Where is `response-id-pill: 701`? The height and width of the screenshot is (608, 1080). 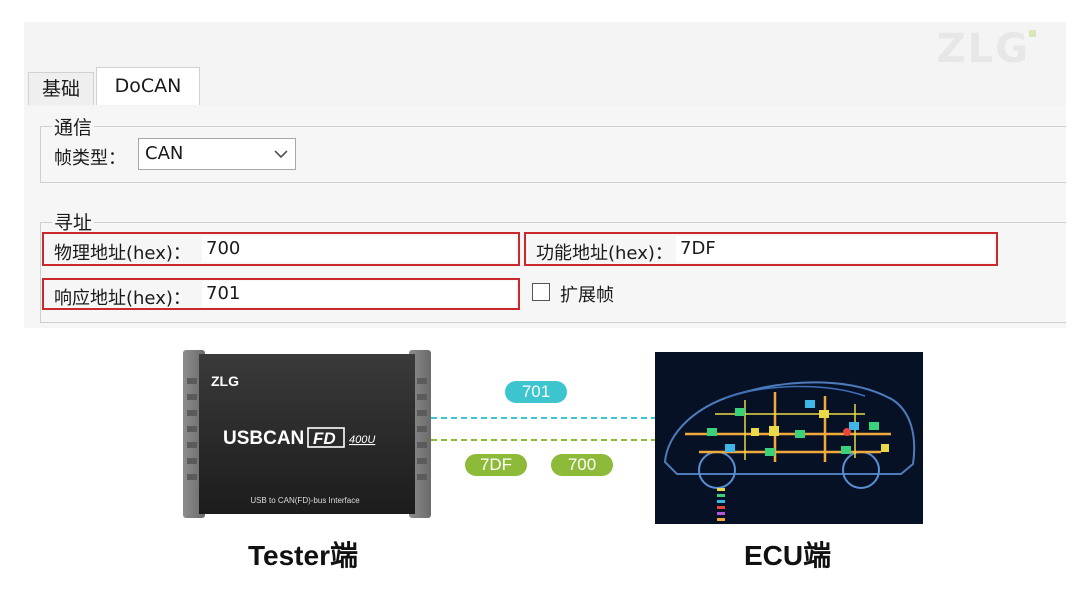 response-id-pill: 701 is located at coordinates (536, 392).